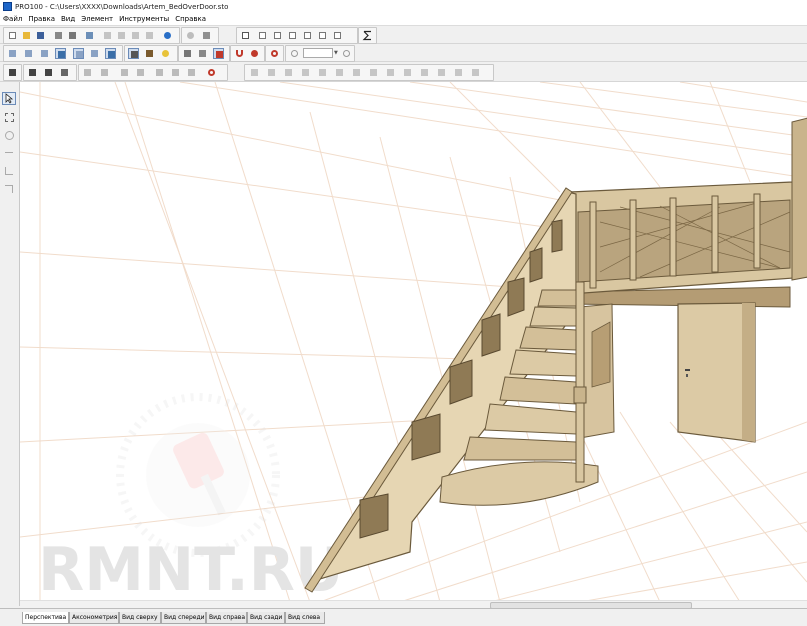  What do you see at coordinates (94, 53) in the screenshot?
I see `view-bottom-icon` at bounding box center [94, 53].